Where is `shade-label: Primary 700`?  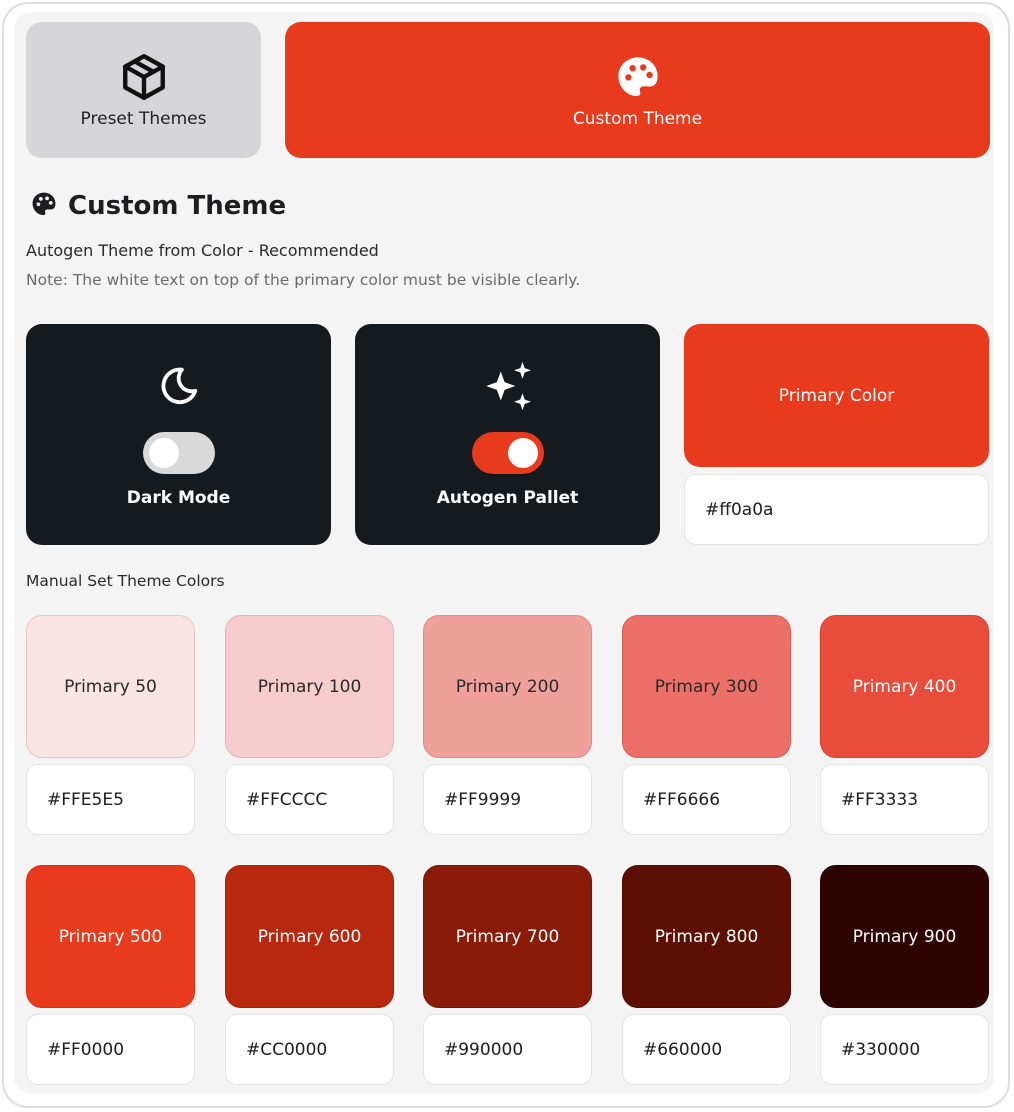 shade-label: Primary 700 is located at coordinates (507, 936).